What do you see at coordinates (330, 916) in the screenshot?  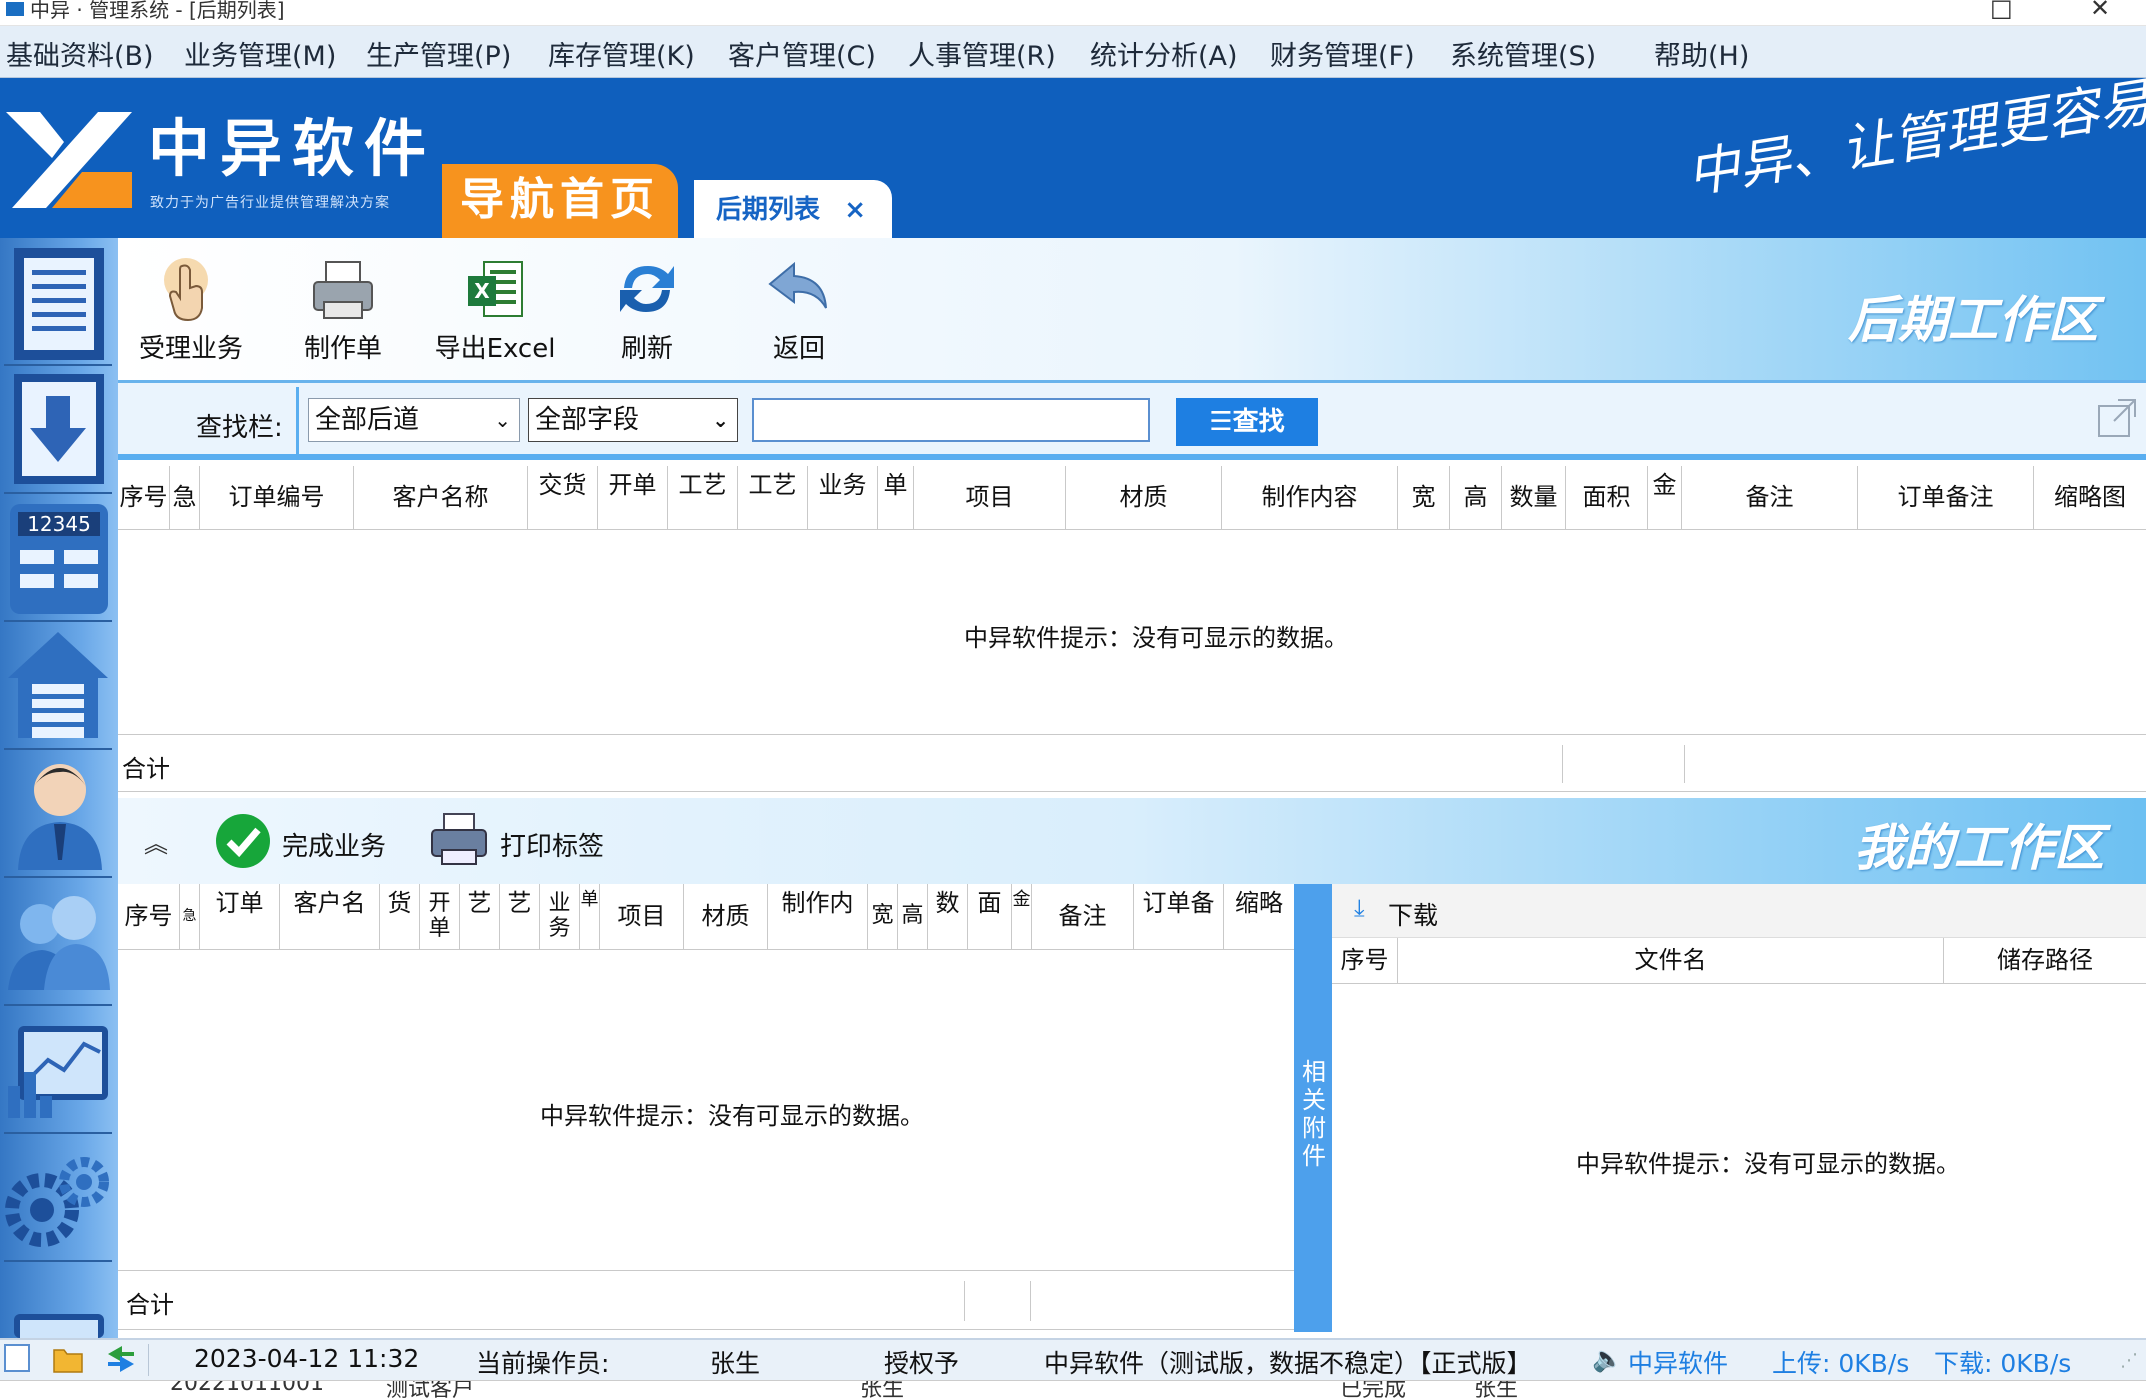 I see `col-customer: 客户名` at bounding box center [330, 916].